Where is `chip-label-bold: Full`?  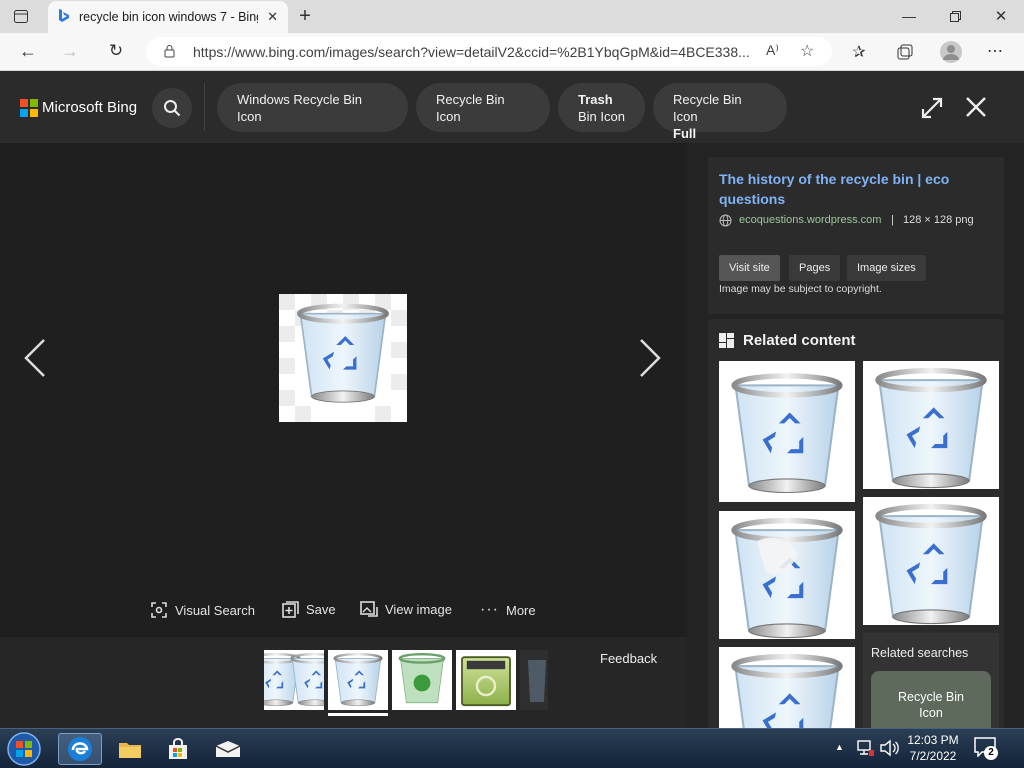 chip-label-bold: Full is located at coordinates (685, 133).